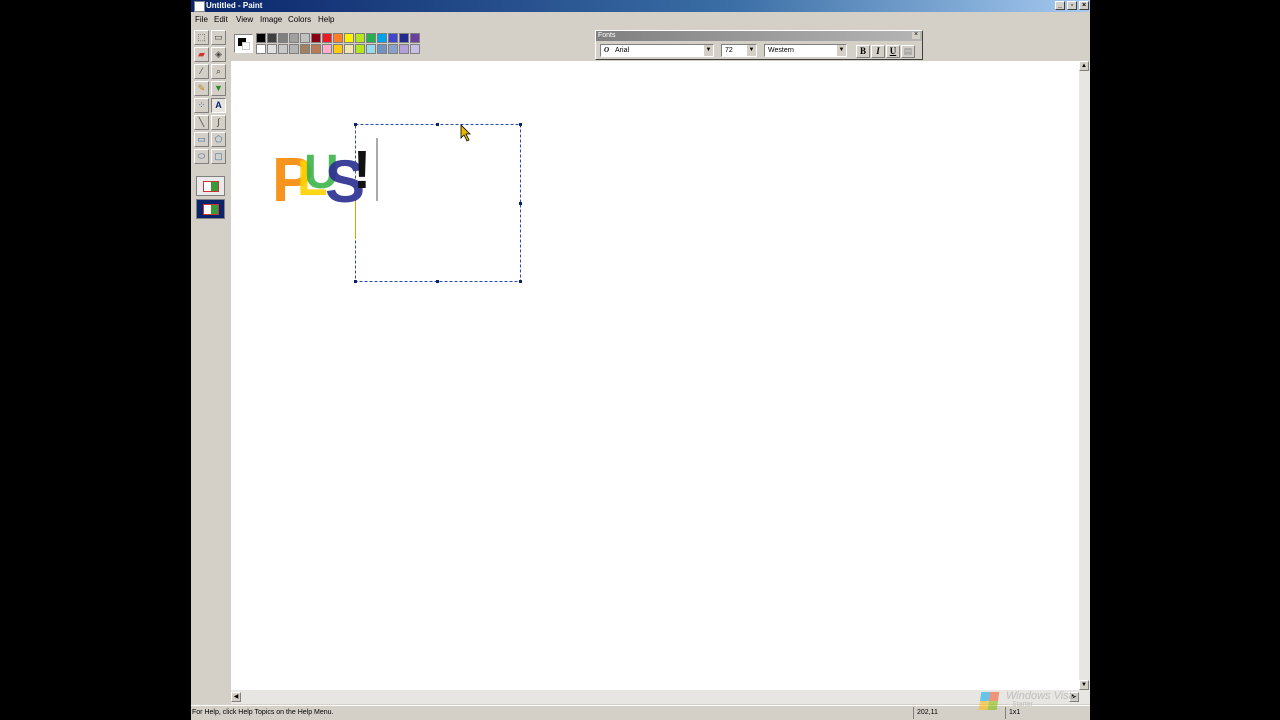  I want to click on opentype-icon: O, so click(607, 50).